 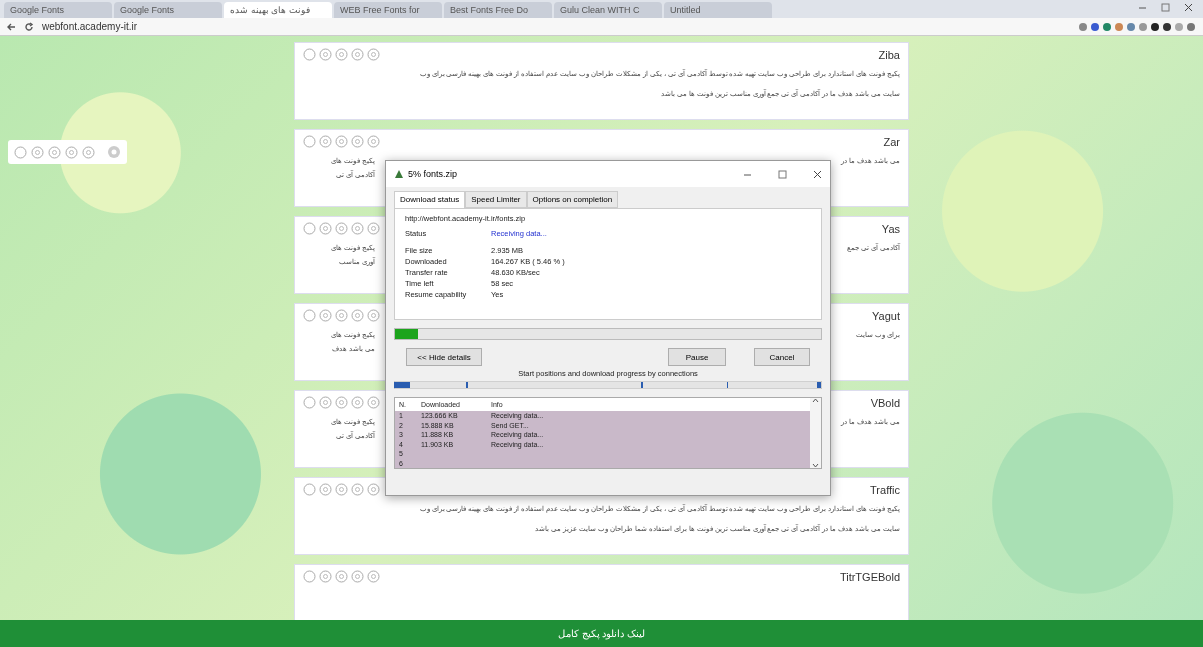 What do you see at coordinates (608, 10) in the screenshot?
I see `browser-tab: Gulu Clean WITH C` at bounding box center [608, 10].